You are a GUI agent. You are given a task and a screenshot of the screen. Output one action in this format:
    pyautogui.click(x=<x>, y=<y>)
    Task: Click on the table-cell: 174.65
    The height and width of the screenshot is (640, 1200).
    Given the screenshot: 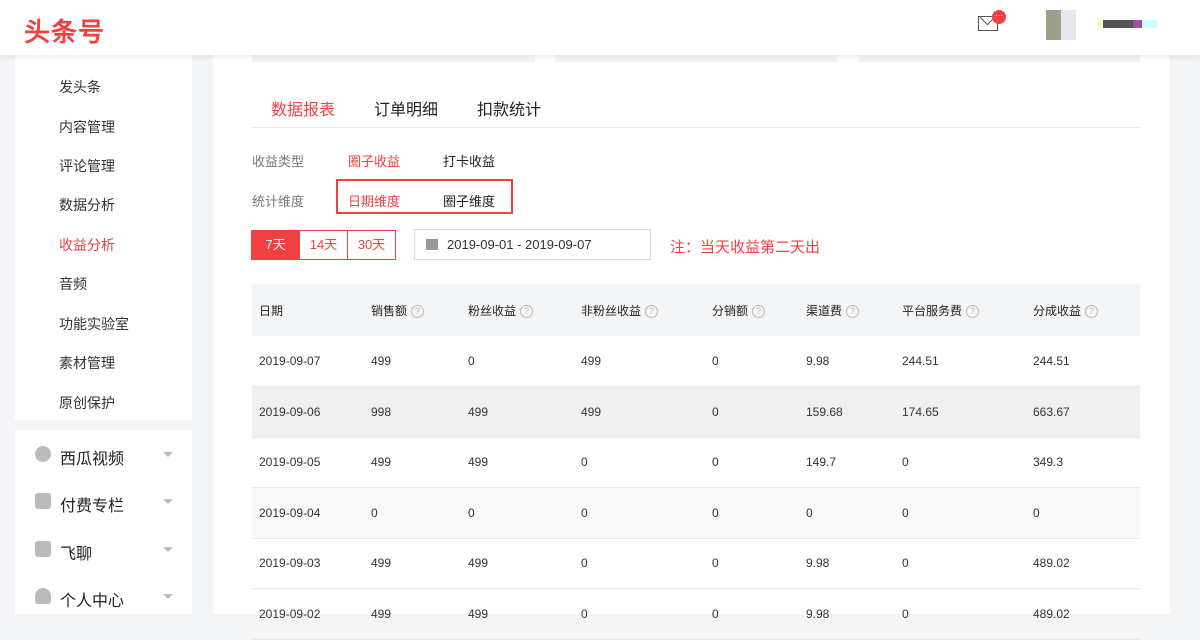 What is the action you would take?
    pyautogui.click(x=960, y=412)
    